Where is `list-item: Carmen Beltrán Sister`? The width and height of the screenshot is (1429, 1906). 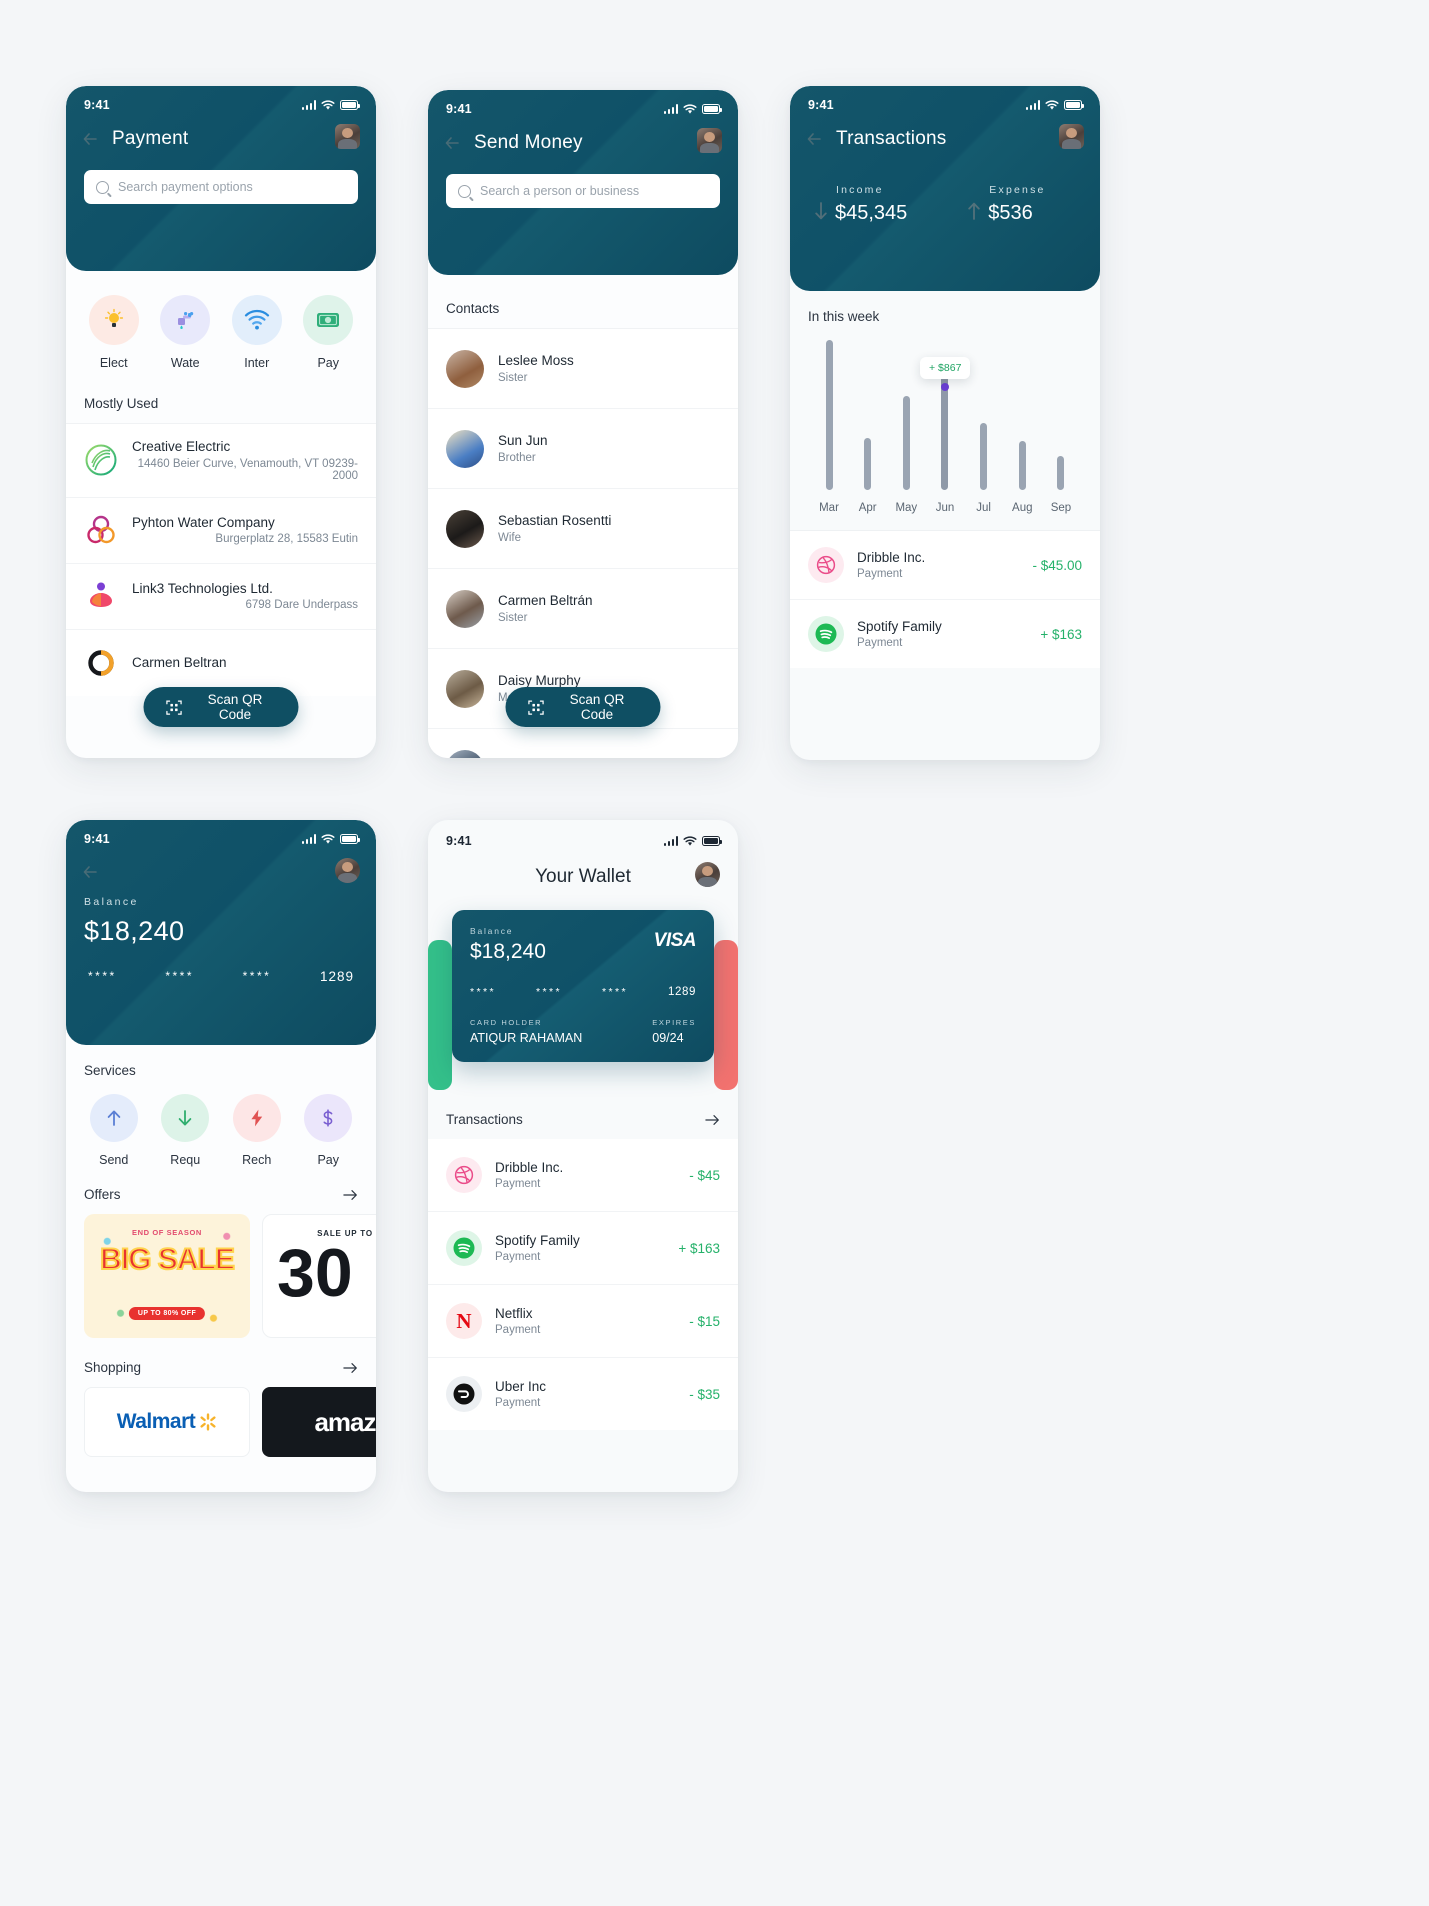
list-item: Carmen Beltrán Sister is located at coordinates (583, 609).